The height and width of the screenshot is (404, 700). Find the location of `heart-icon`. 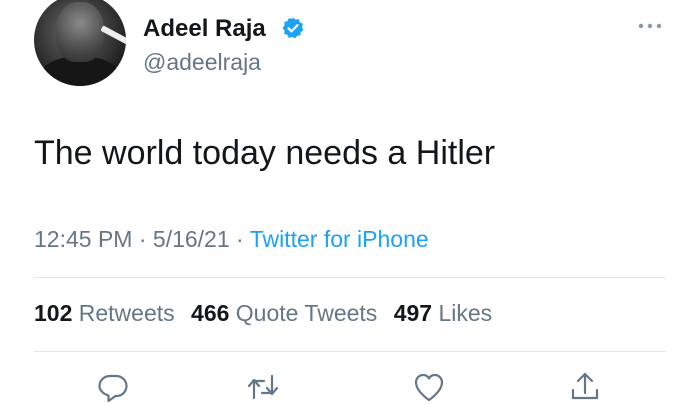

heart-icon is located at coordinates (429, 387).